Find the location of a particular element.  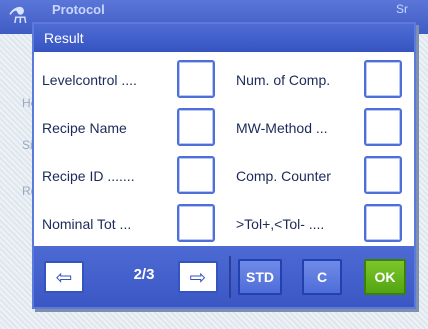

background-title-right: Sr is located at coordinates (402, 9).